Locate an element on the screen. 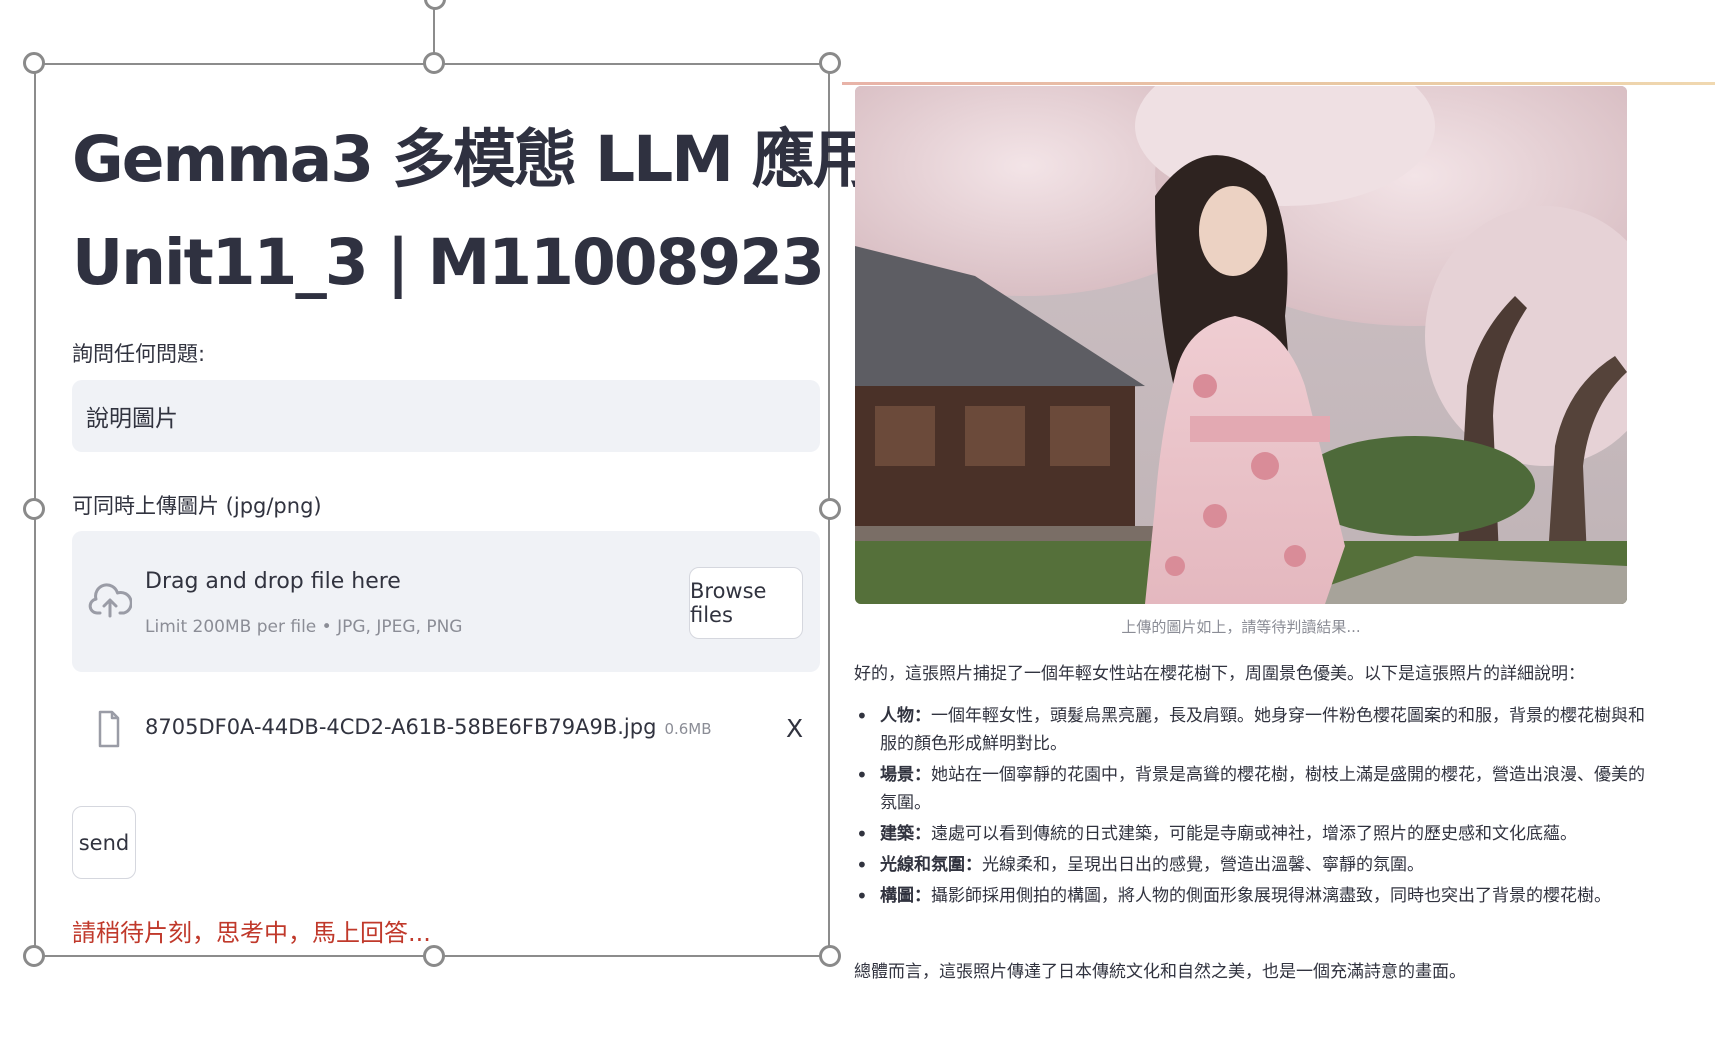 The width and height of the screenshot is (1715, 1045). divider-line is located at coordinates (1278, 83).